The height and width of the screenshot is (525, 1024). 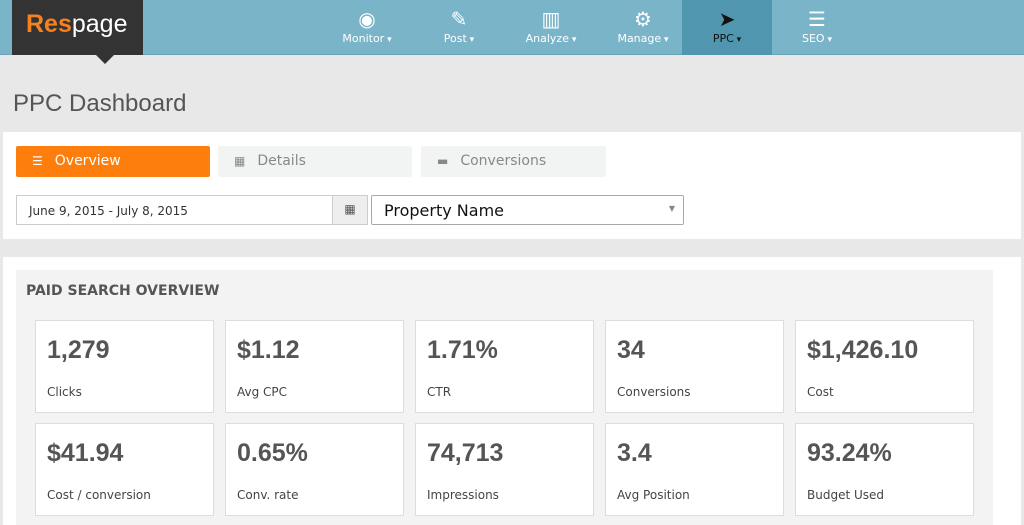 What do you see at coordinates (551, 38) in the screenshot?
I see `nav-label: Analyze` at bounding box center [551, 38].